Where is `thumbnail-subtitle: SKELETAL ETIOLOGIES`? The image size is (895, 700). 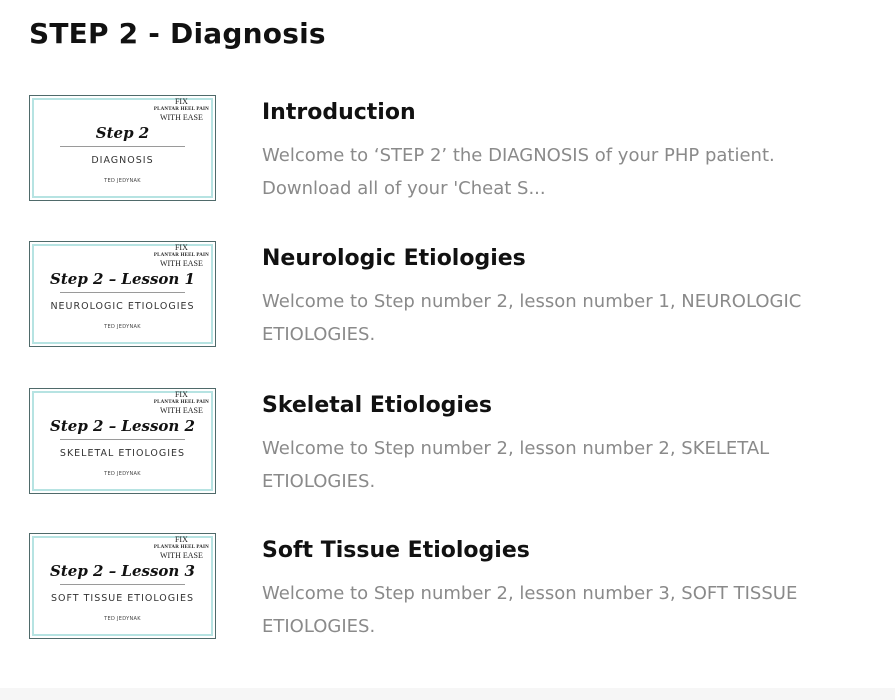
thumbnail-subtitle: SKELETAL ETIOLOGIES is located at coordinates (122, 453).